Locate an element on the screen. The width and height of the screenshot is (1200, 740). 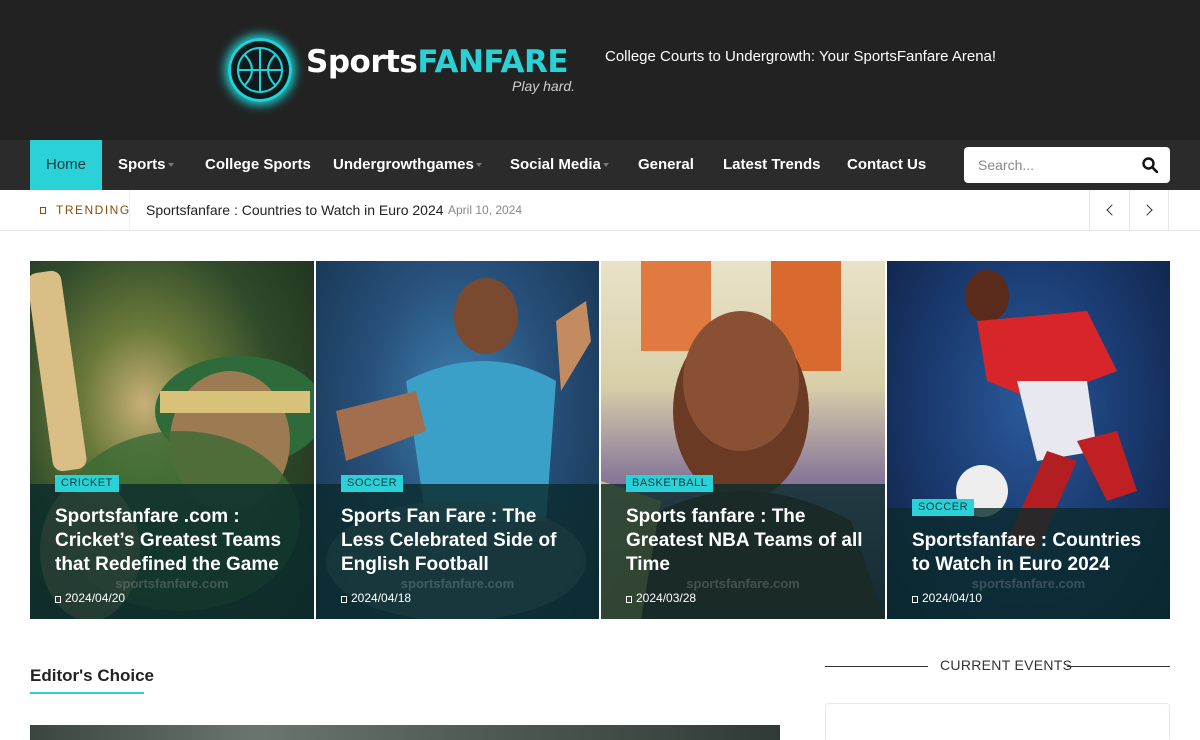
chevron-right-icon is located at coordinates (1147, 210).